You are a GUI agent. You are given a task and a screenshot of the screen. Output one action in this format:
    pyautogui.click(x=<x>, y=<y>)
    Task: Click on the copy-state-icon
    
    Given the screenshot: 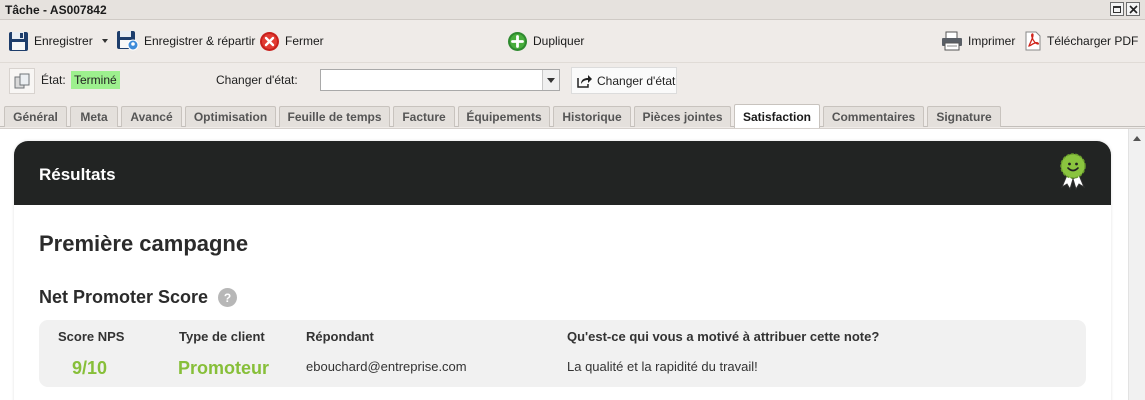 What is the action you would take?
    pyautogui.click(x=22, y=81)
    